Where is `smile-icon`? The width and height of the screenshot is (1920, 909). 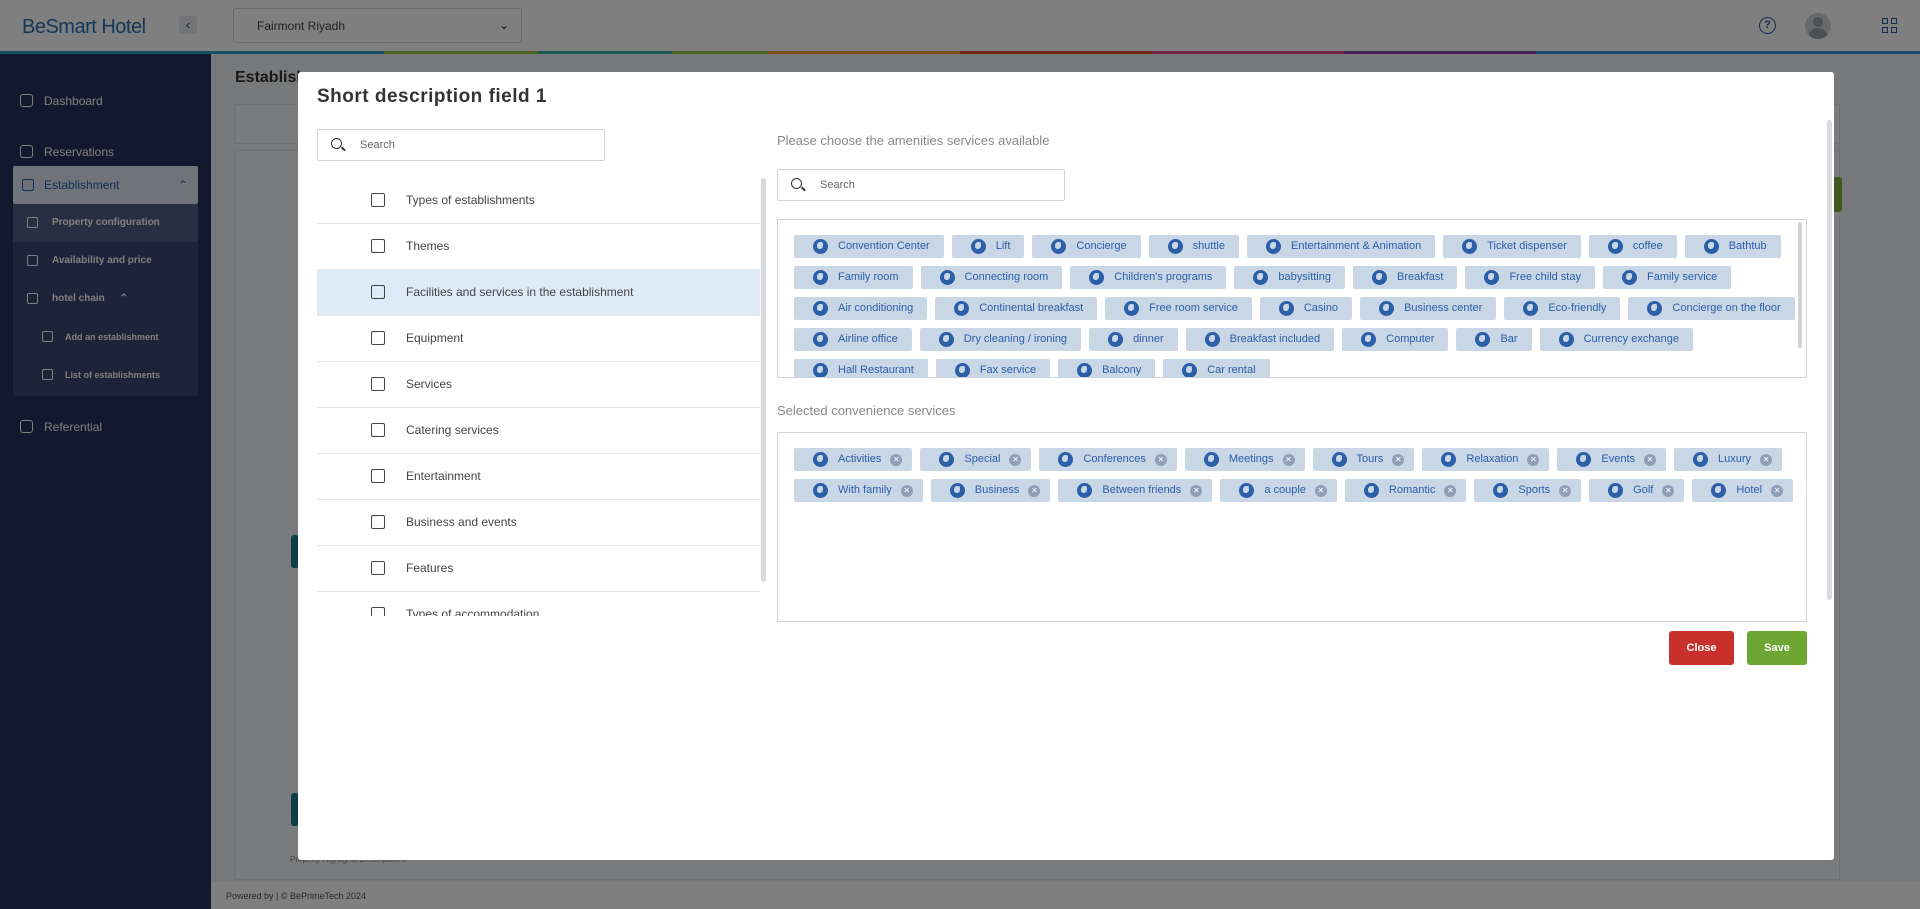 smile-icon is located at coordinates (378, 476).